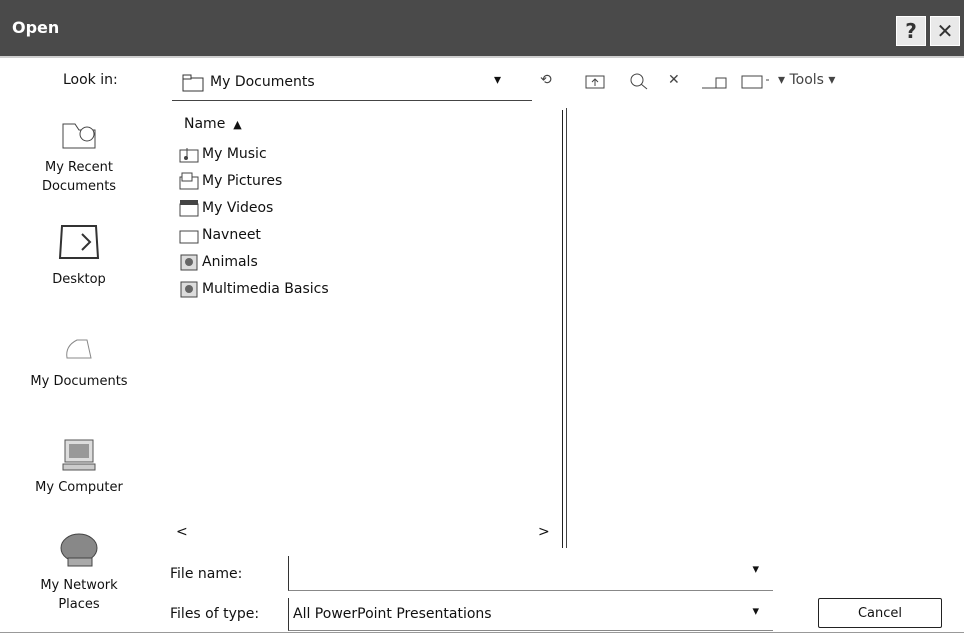  I want to click on my-computer-icon, so click(79, 455).